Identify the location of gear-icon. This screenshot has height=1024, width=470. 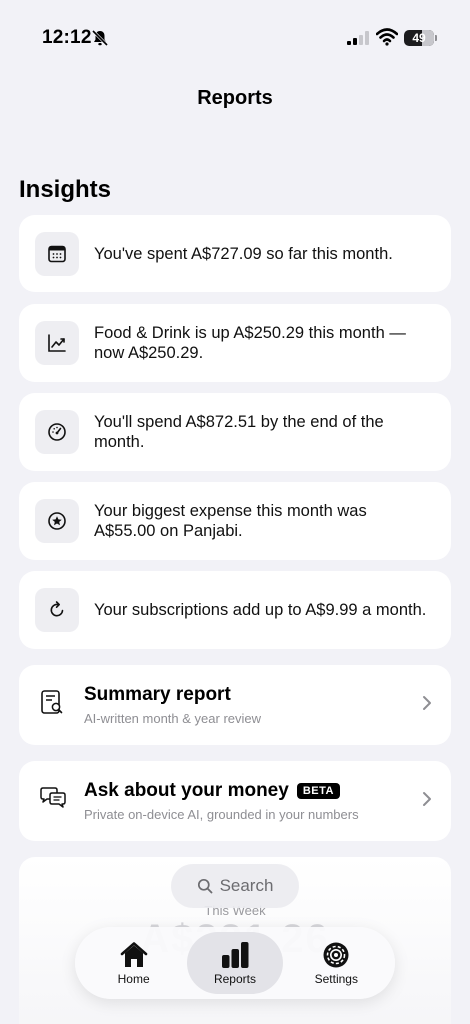
(336, 954).